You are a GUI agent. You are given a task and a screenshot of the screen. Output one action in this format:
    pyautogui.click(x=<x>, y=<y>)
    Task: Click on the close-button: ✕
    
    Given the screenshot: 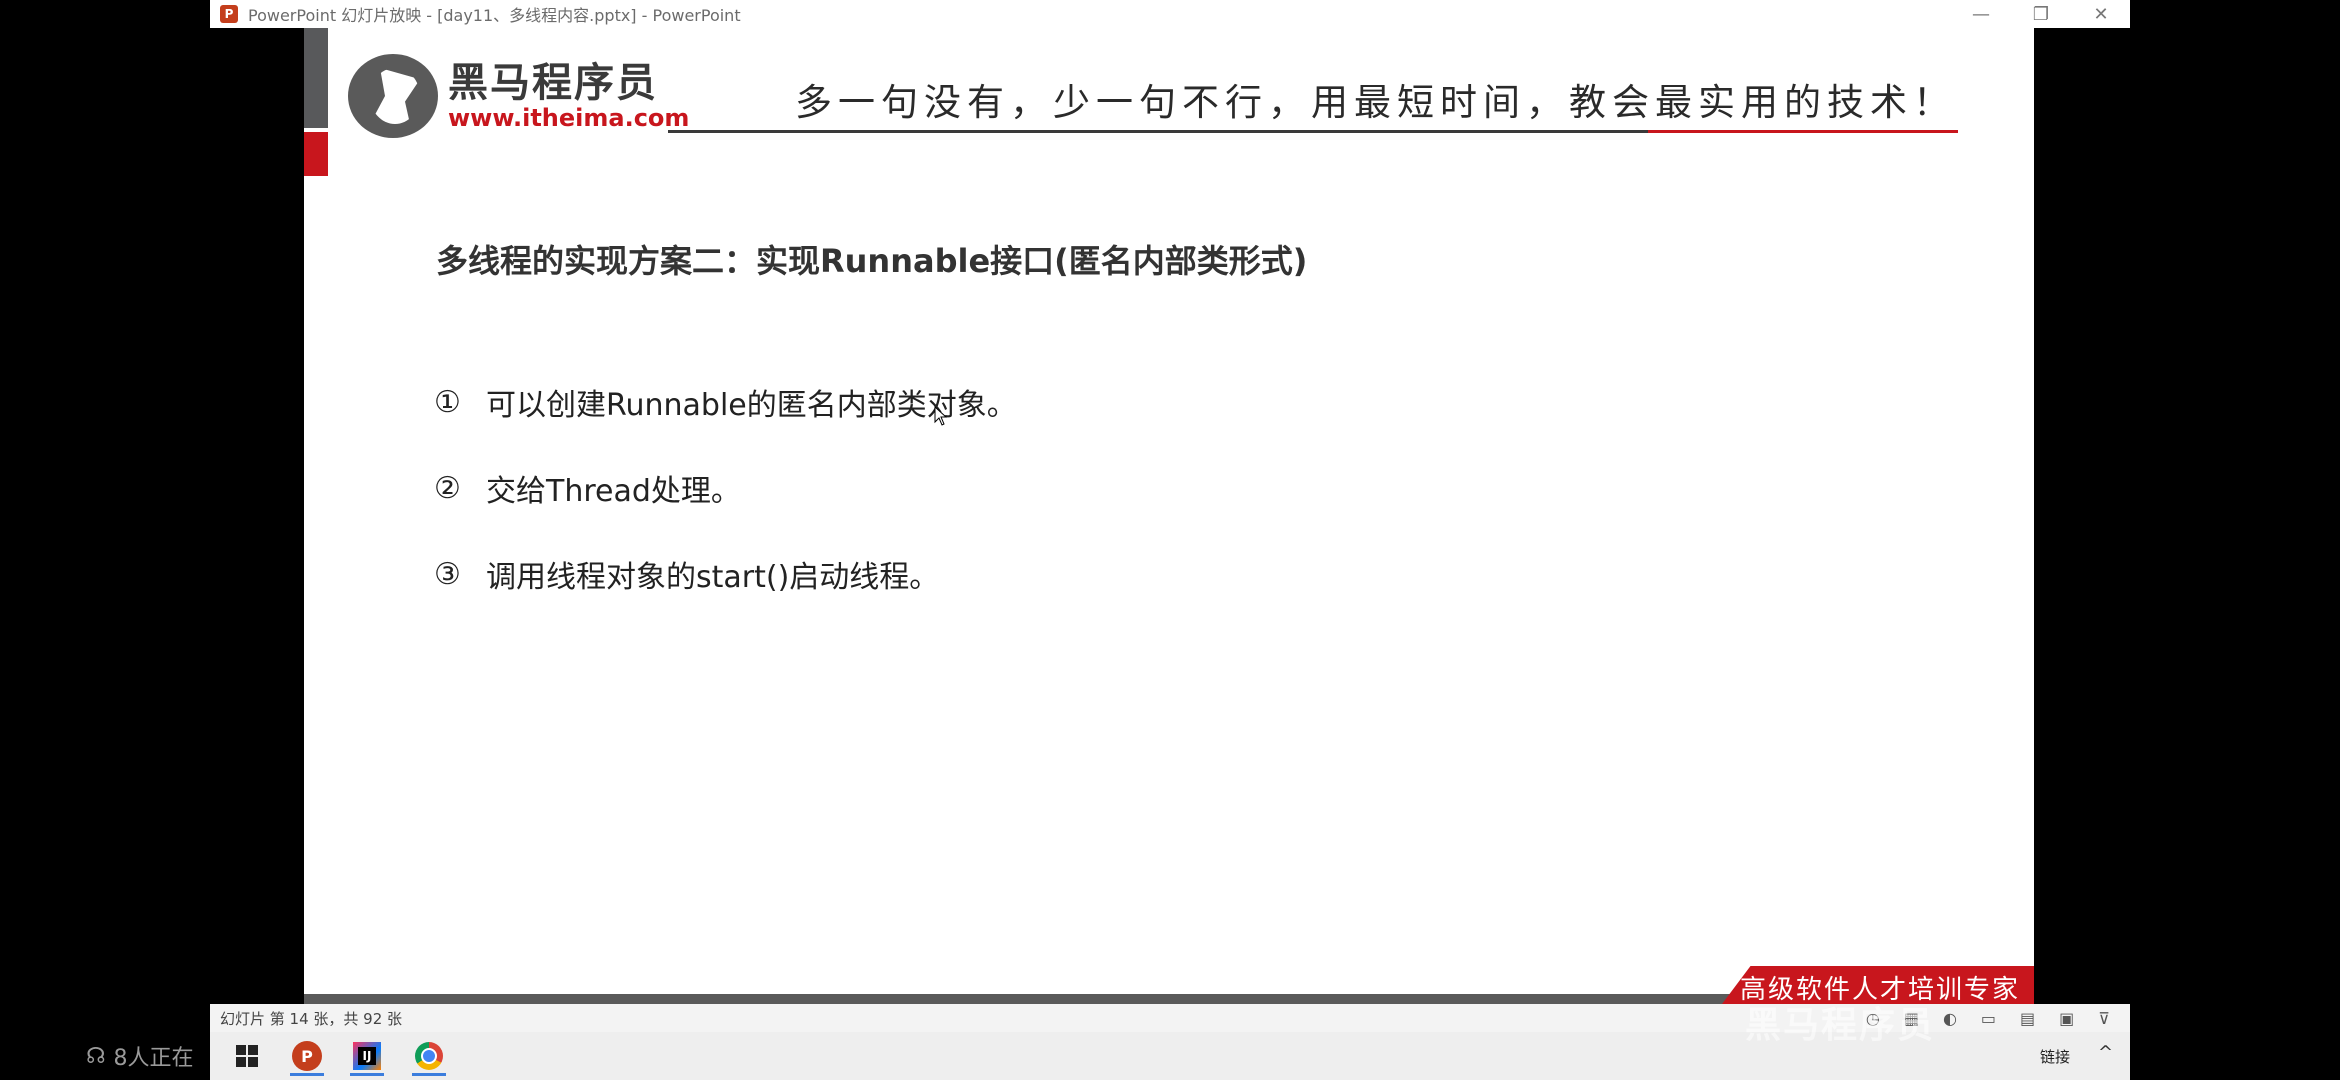 What is the action you would take?
    pyautogui.click(x=2101, y=14)
    